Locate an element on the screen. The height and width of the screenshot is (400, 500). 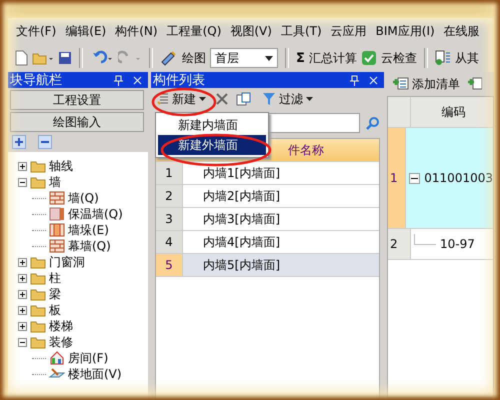
table-cell-text: 内墙4[内墙面] is located at coordinates (241, 242).